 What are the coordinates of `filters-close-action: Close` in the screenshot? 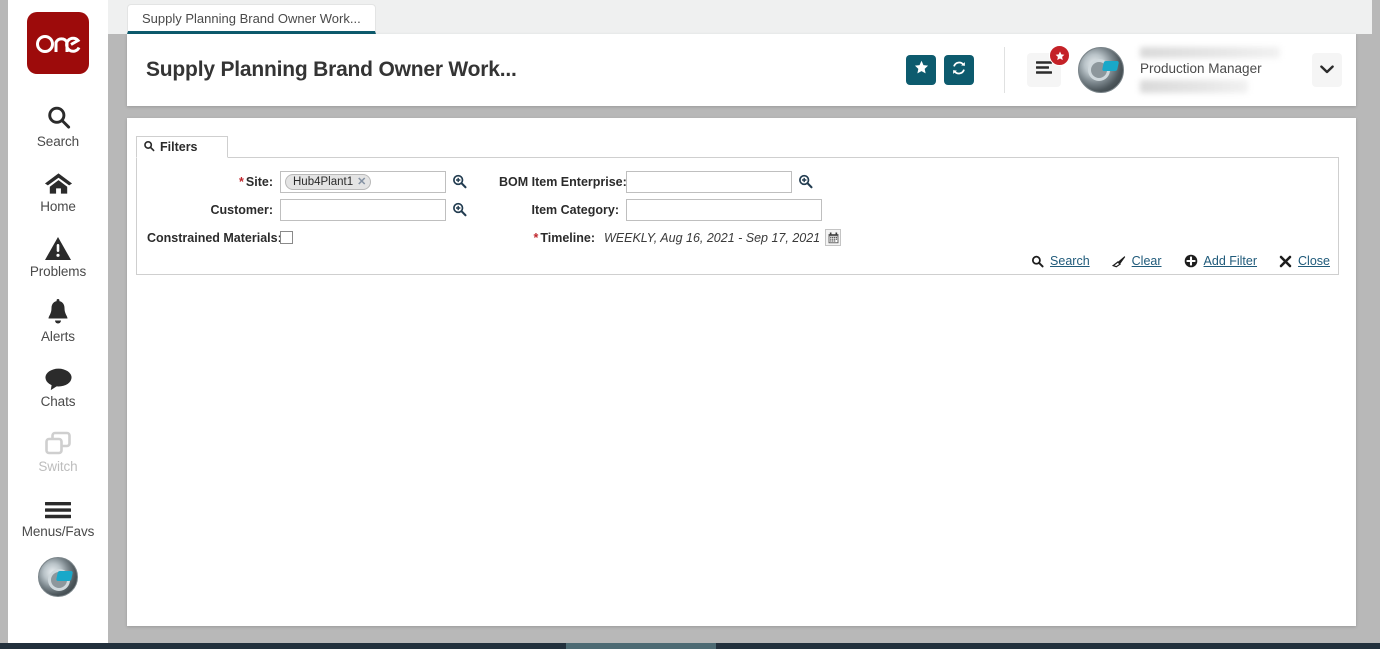 It's located at (1304, 261).